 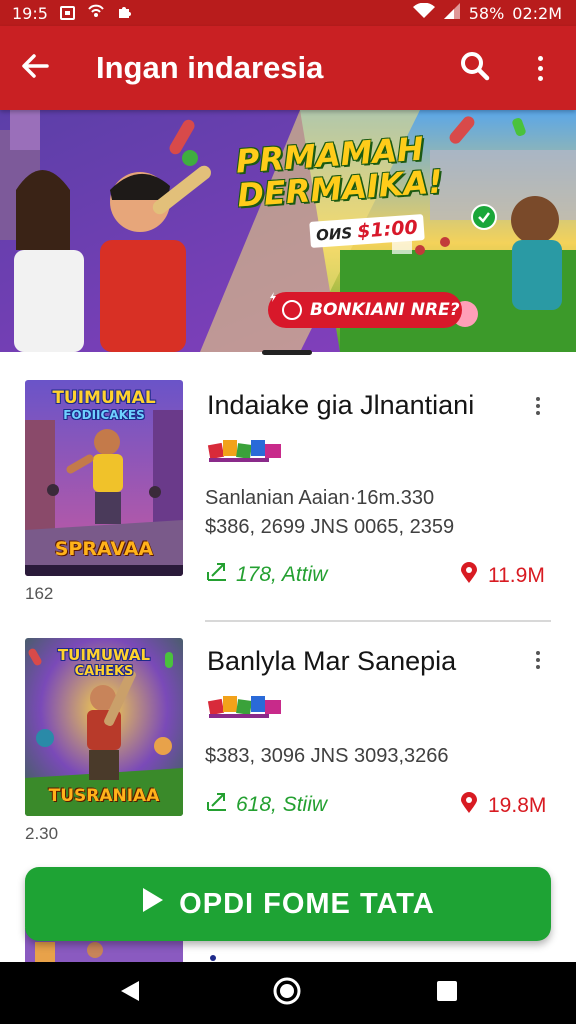 I want to click on banner-price-amount: $1:00, so click(x=387, y=229).